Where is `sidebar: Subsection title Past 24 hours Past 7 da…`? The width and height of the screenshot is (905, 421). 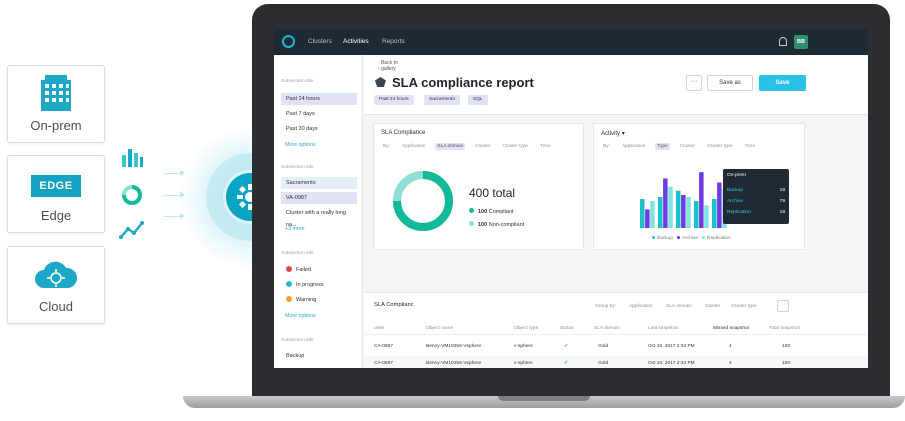
sidebar: Subsection title Past 24 hours Past 7 da… is located at coordinates (318, 211).